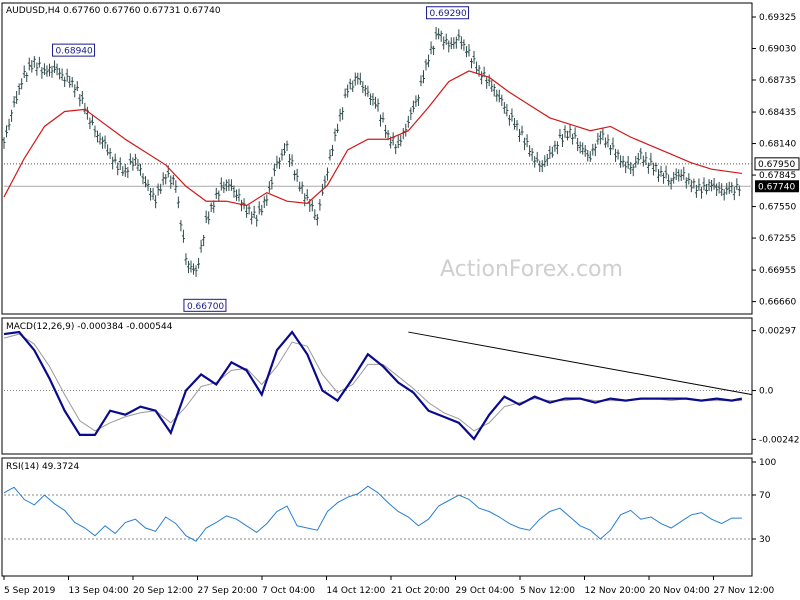 Image resolution: width=800 pixels, height=600 pixels. I want to click on price-y-tick-label: 0.67550, so click(777, 208).